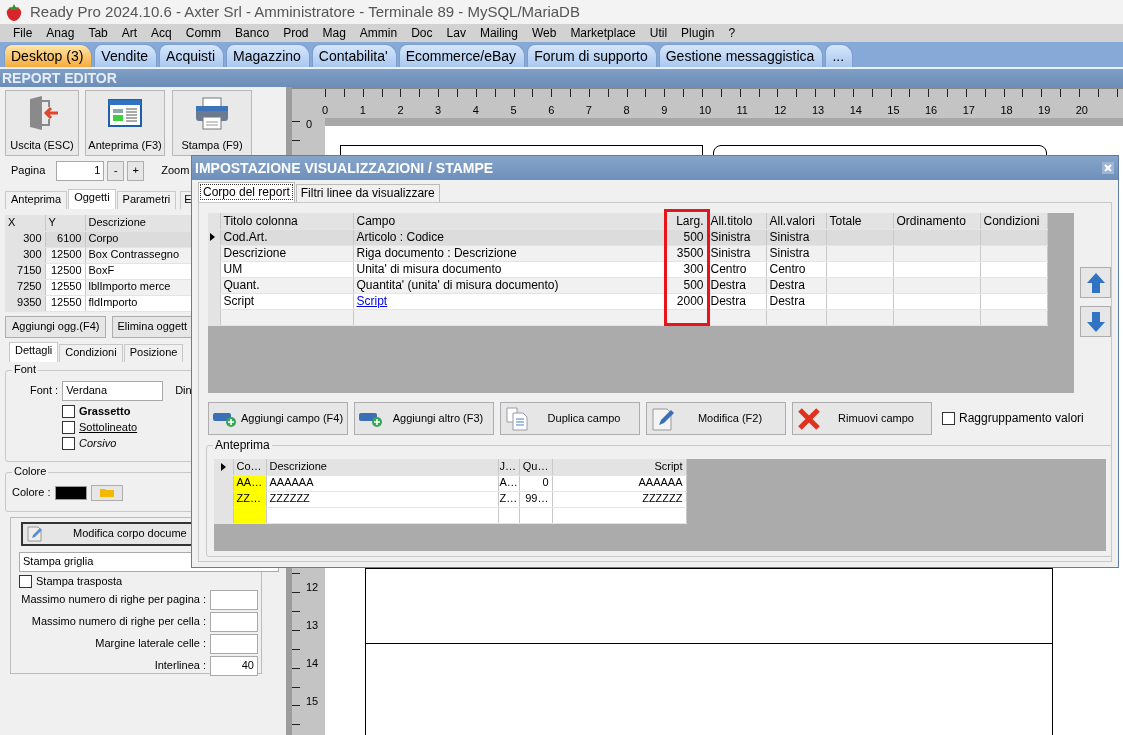 Image resolution: width=1123 pixels, height=735 pixels. I want to click on module-tab: Magazzino, so click(268, 55).